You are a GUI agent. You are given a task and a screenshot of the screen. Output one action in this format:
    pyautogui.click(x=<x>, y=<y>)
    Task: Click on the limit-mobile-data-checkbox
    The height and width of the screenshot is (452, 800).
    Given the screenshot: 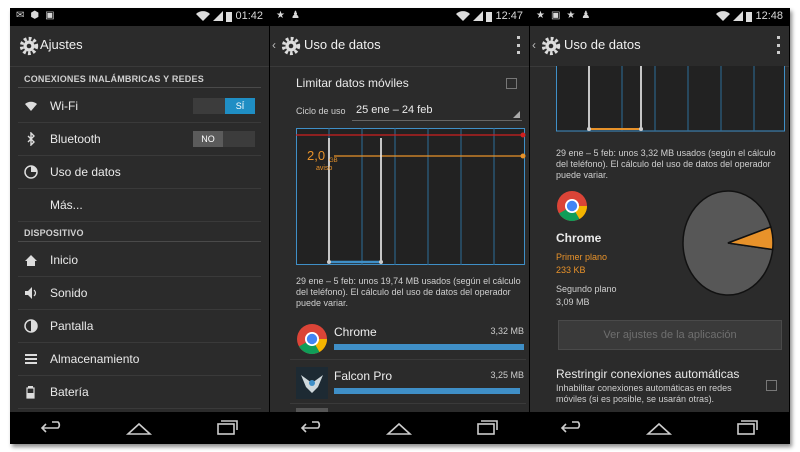 What is the action you would take?
    pyautogui.click(x=511, y=83)
    